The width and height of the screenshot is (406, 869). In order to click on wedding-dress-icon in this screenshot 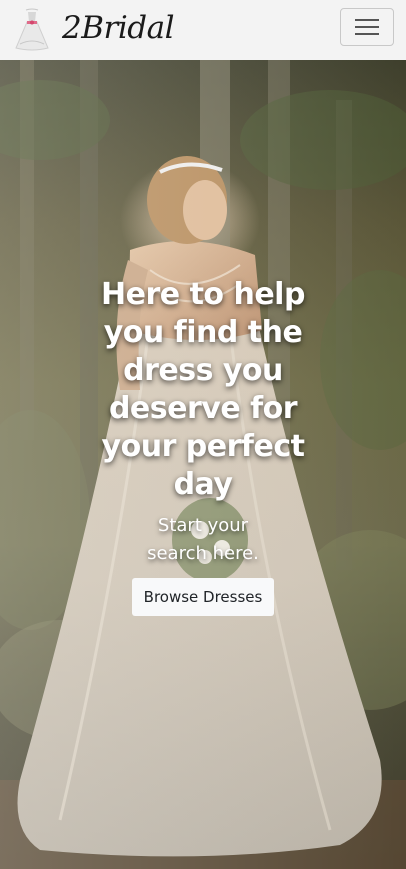, I will do `click(32, 29)`.